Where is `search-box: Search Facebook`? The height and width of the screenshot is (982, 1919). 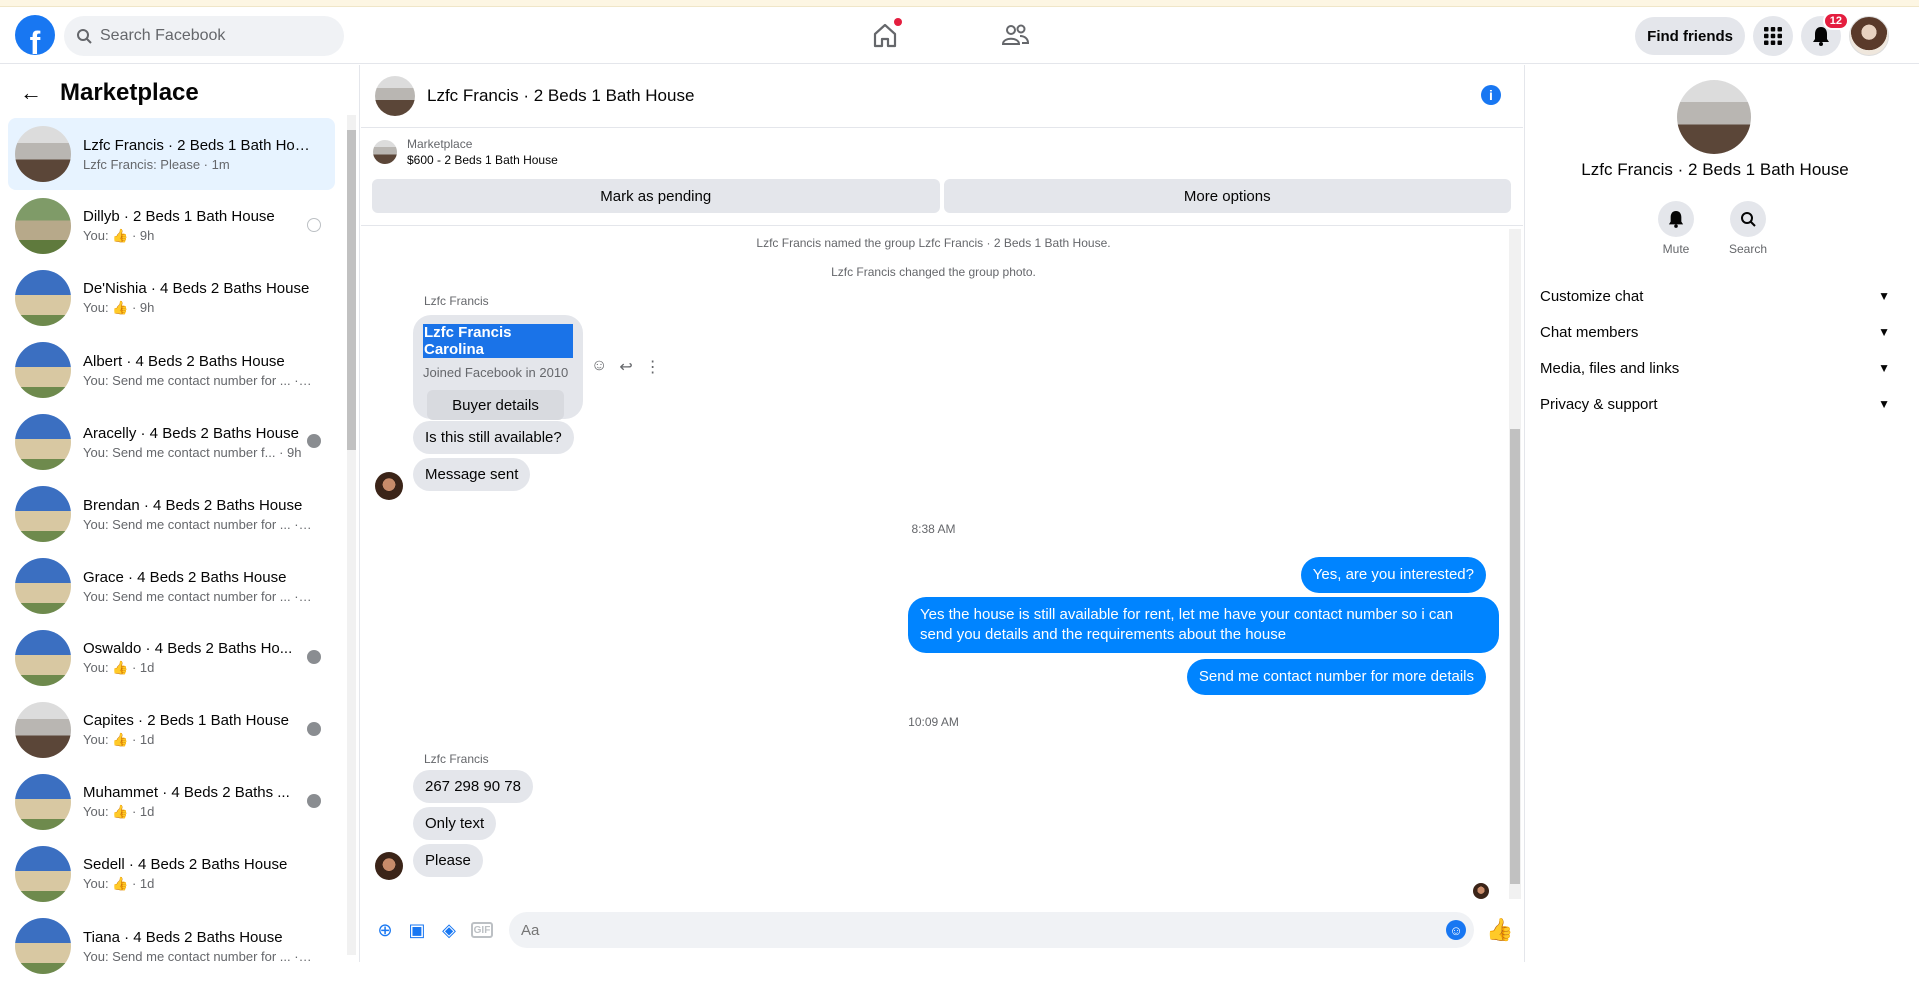
search-box: Search Facebook is located at coordinates (204, 36).